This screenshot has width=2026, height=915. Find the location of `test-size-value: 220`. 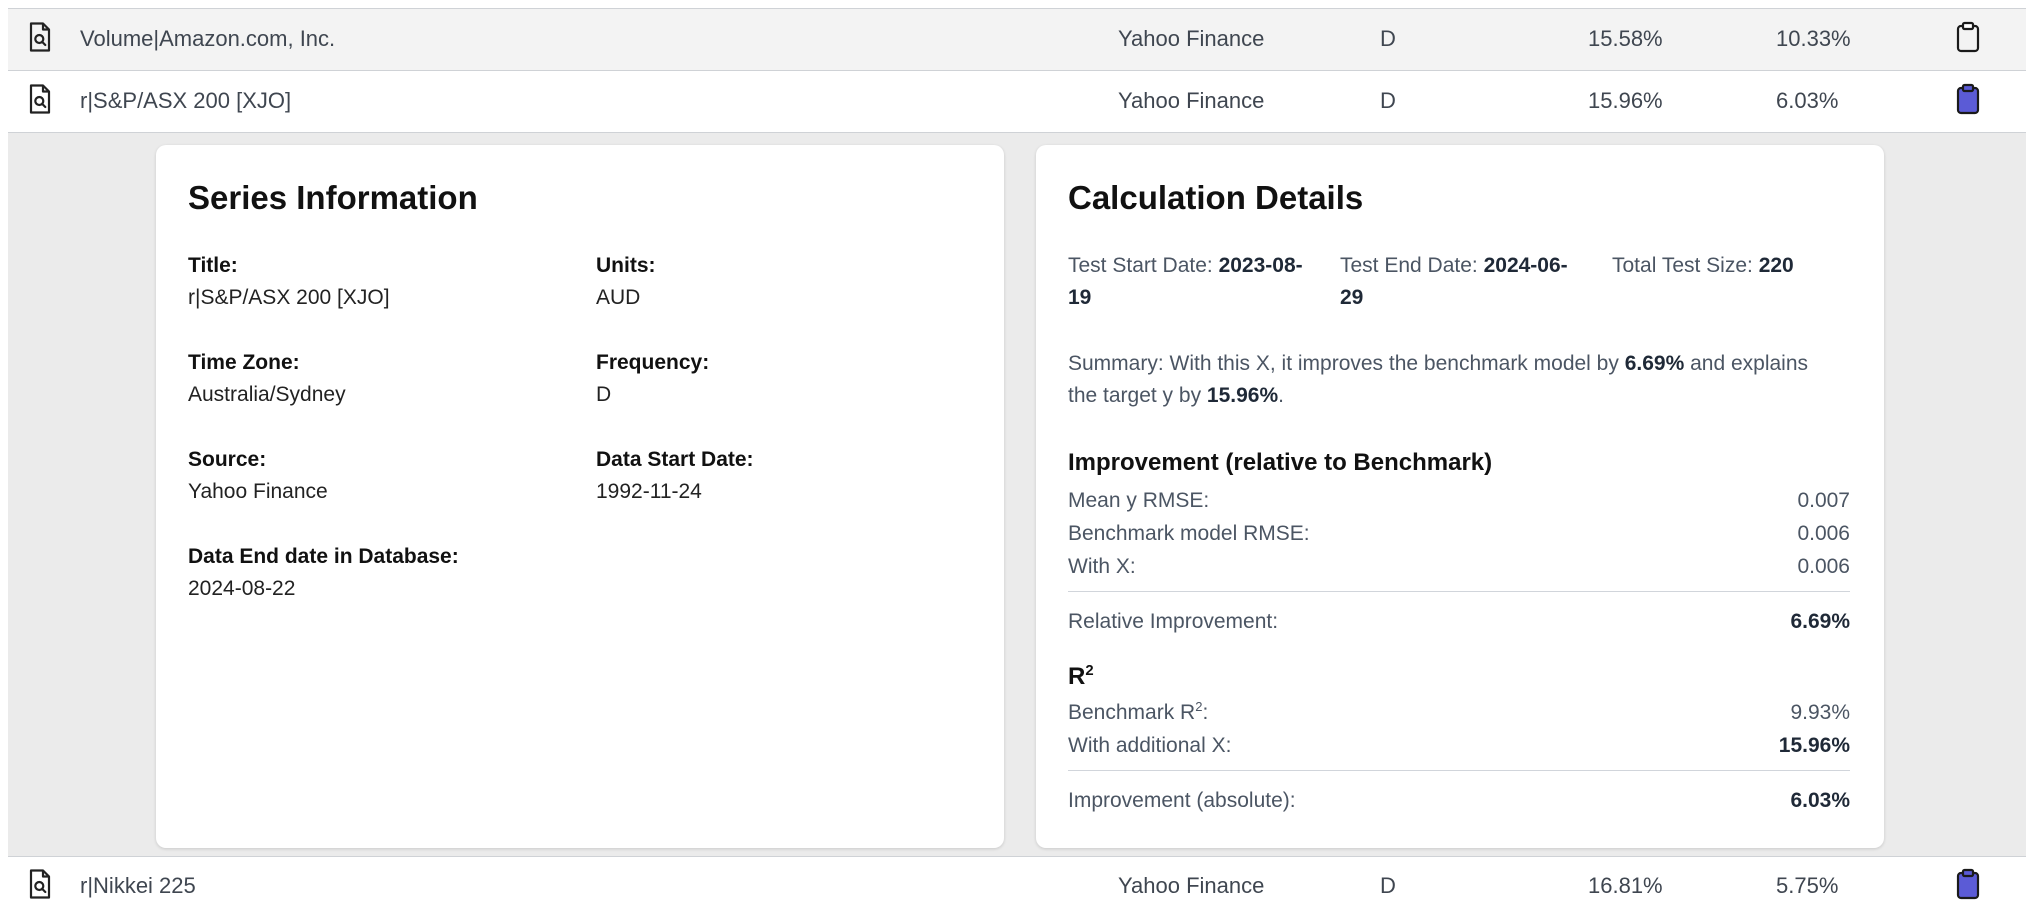

test-size-value: 220 is located at coordinates (1776, 265).